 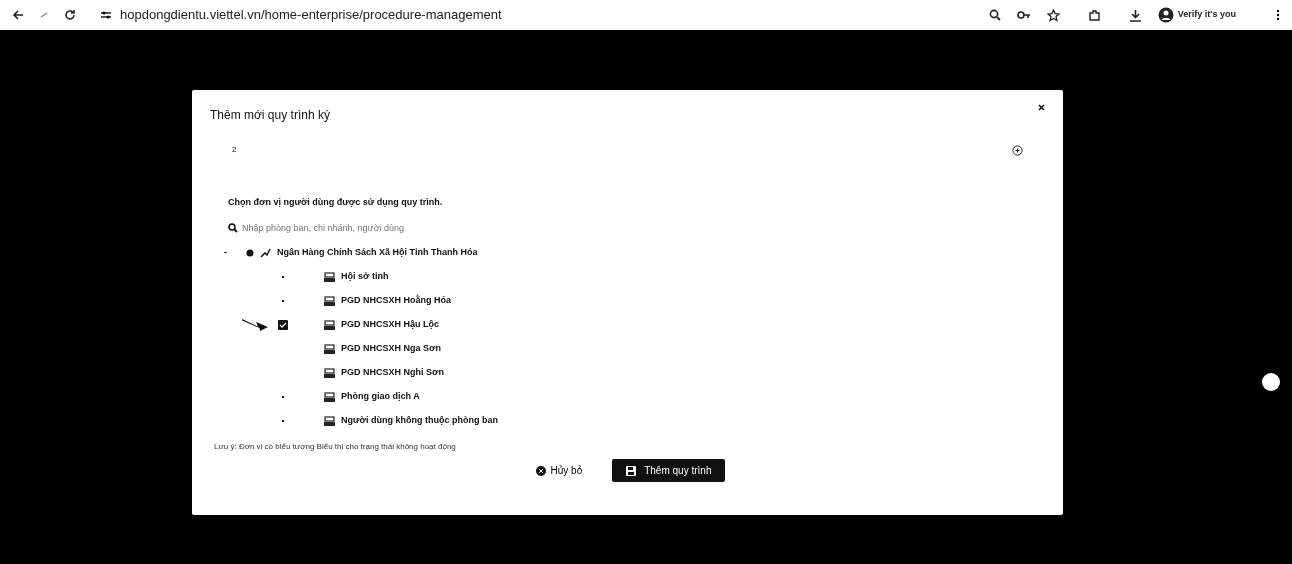 I want to click on reload-icon, so click(x=70, y=15).